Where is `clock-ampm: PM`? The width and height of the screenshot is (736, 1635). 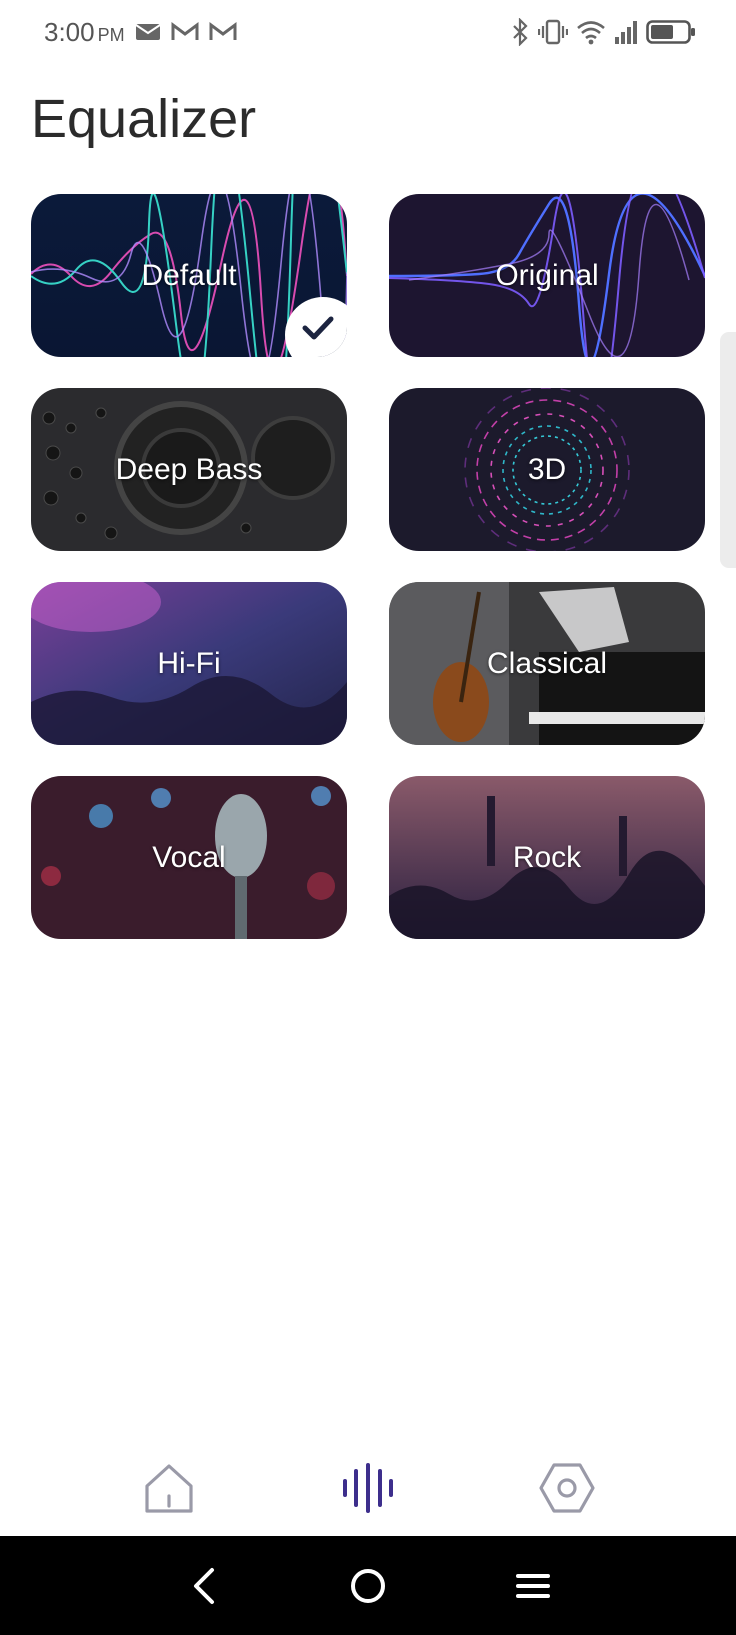
clock-ampm: PM is located at coordinates (111, 34).